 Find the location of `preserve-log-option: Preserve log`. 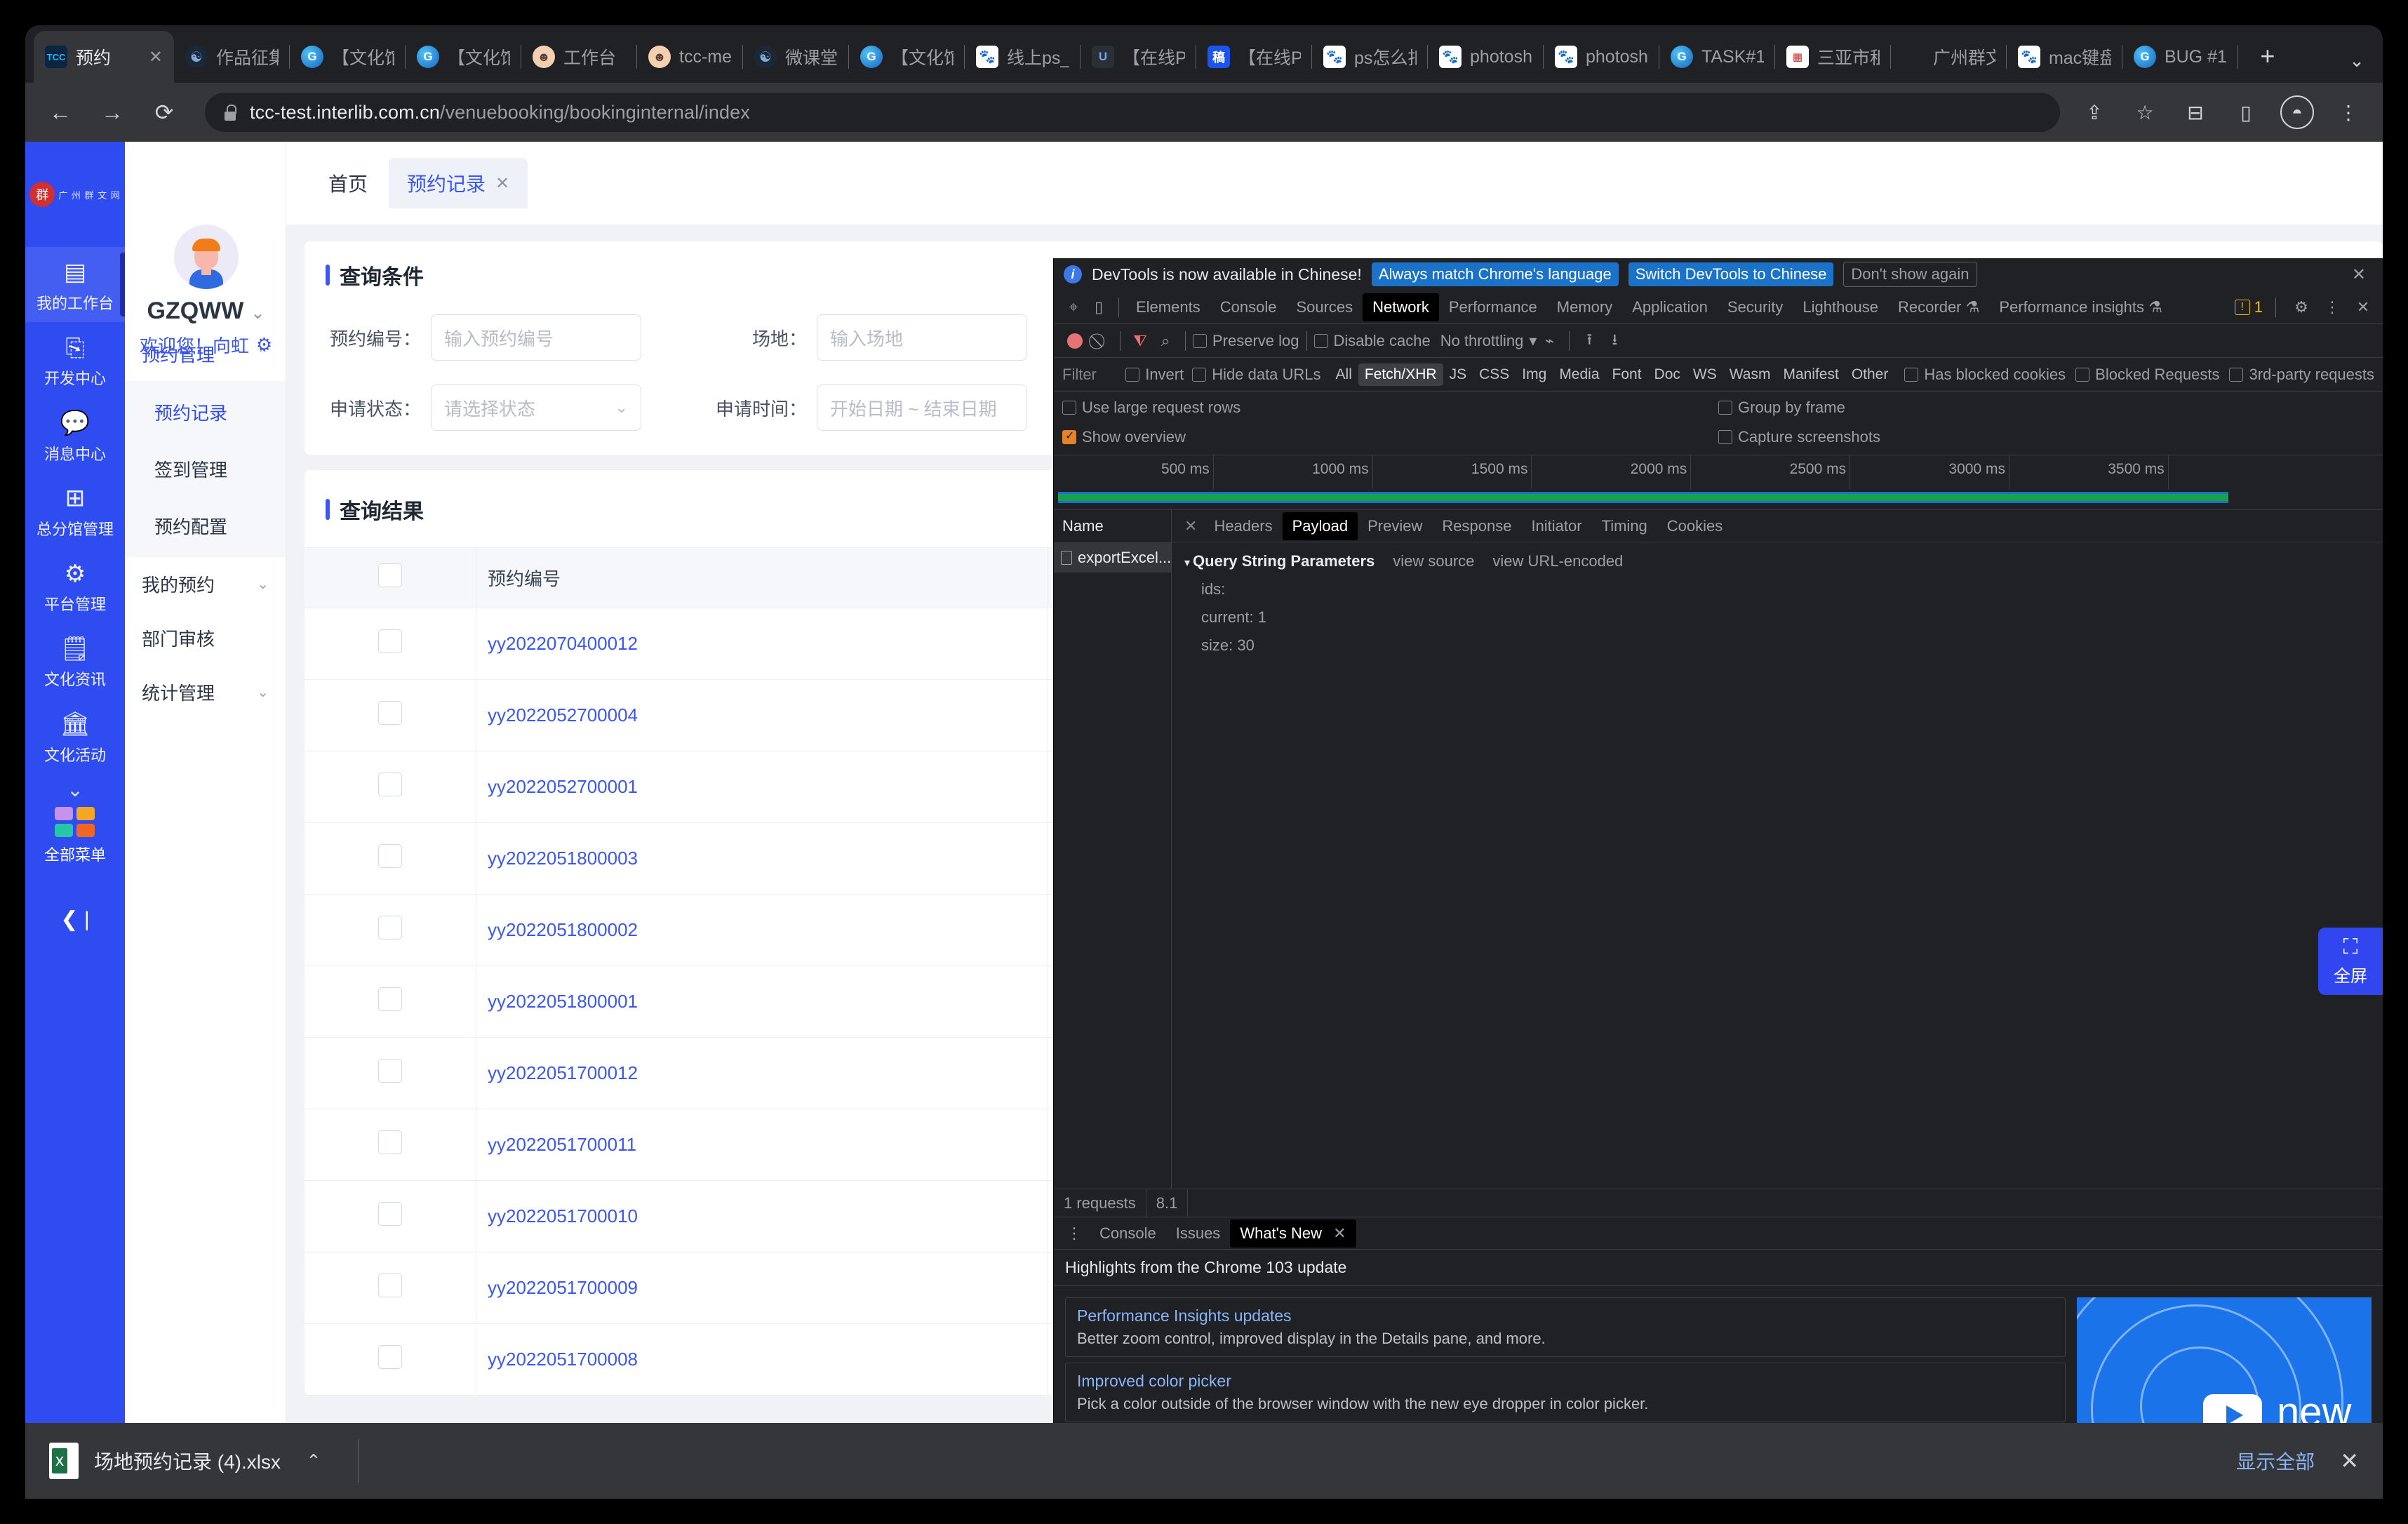

preserve-log-option: Preserve log is located at coordinates (1246, 341).